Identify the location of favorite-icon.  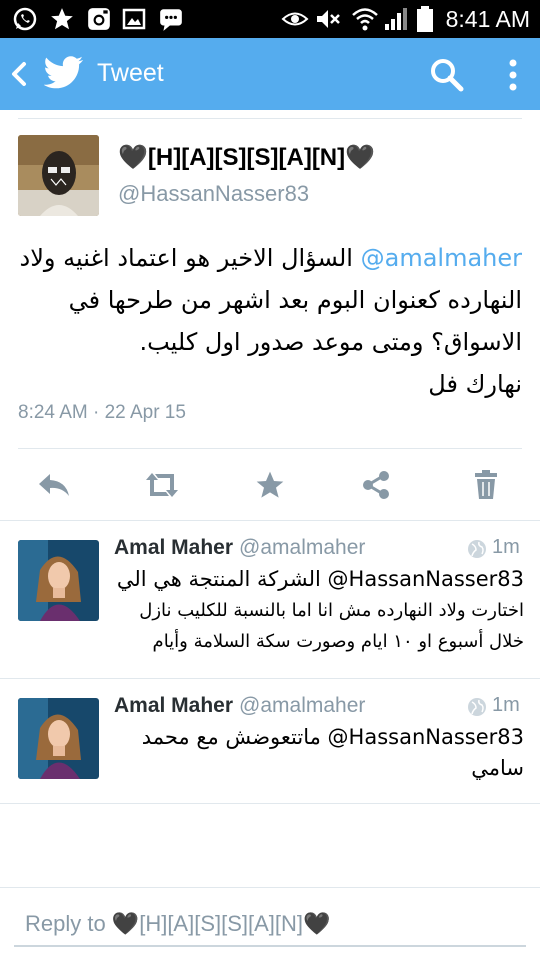
(270, 485).